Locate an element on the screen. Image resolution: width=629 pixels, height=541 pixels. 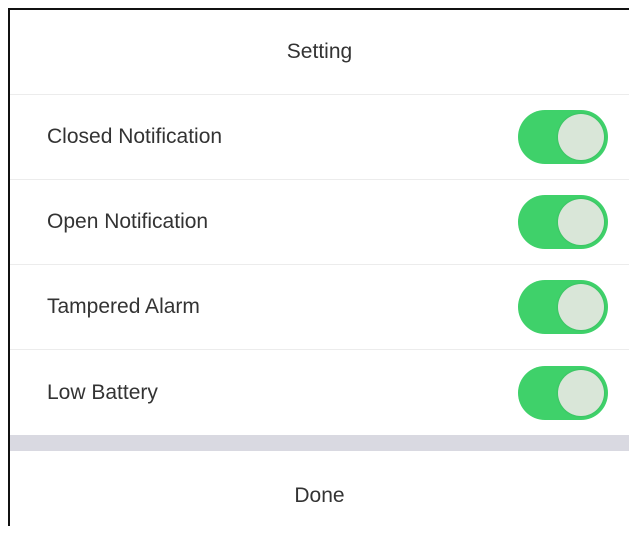
setting-label: Closed Notification is located at coordinates (135, 136).